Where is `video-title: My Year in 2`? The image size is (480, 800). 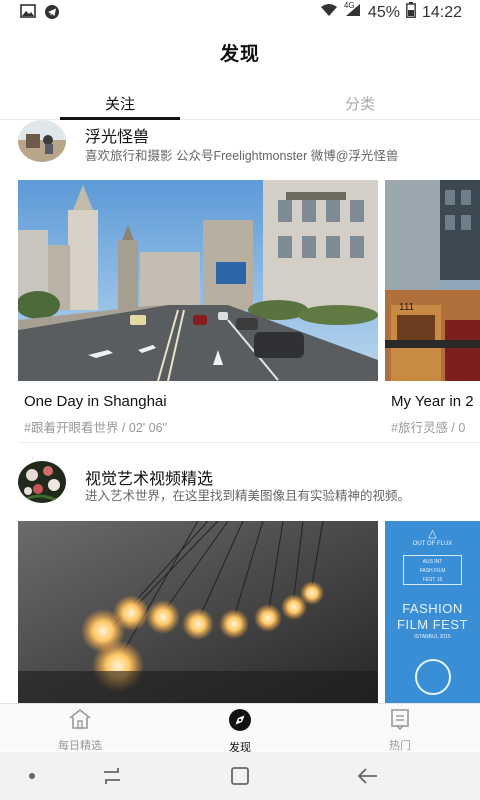
video-title: My Year in 2 is located at coordinates (432, 401).